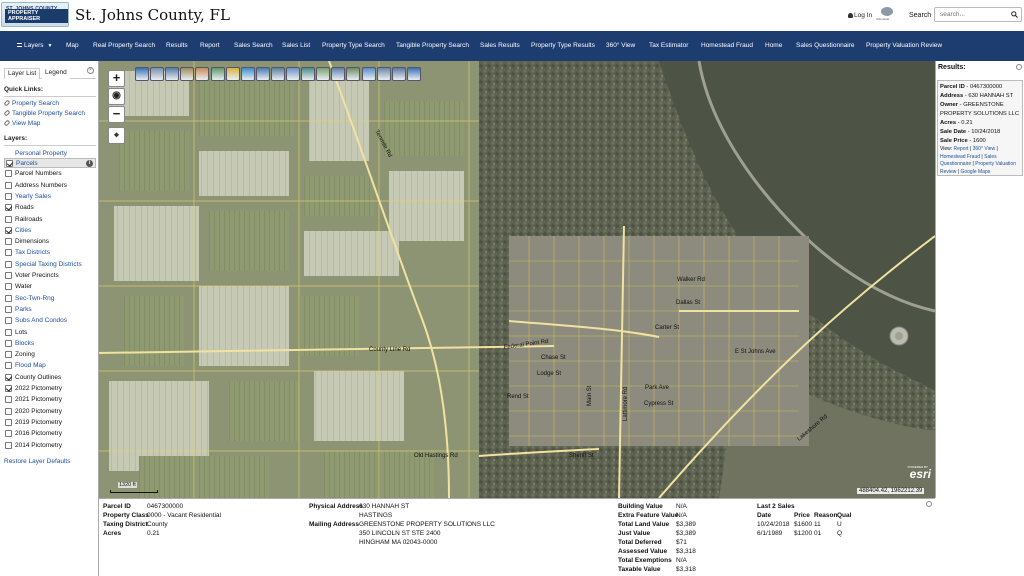 This screenshot has width=1024, height=576. What do you see at coordinates (50, 208) in the screenshot?
I see `layer-roads: Roads` at bounding box center [50, 208].